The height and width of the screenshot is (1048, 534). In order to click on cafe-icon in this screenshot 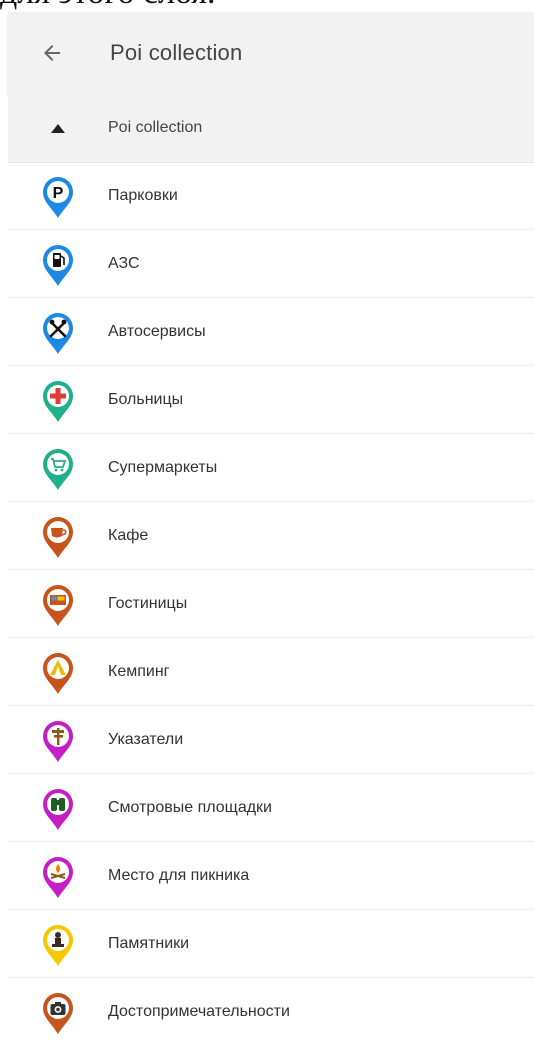, I will do `click(58, 536)`.